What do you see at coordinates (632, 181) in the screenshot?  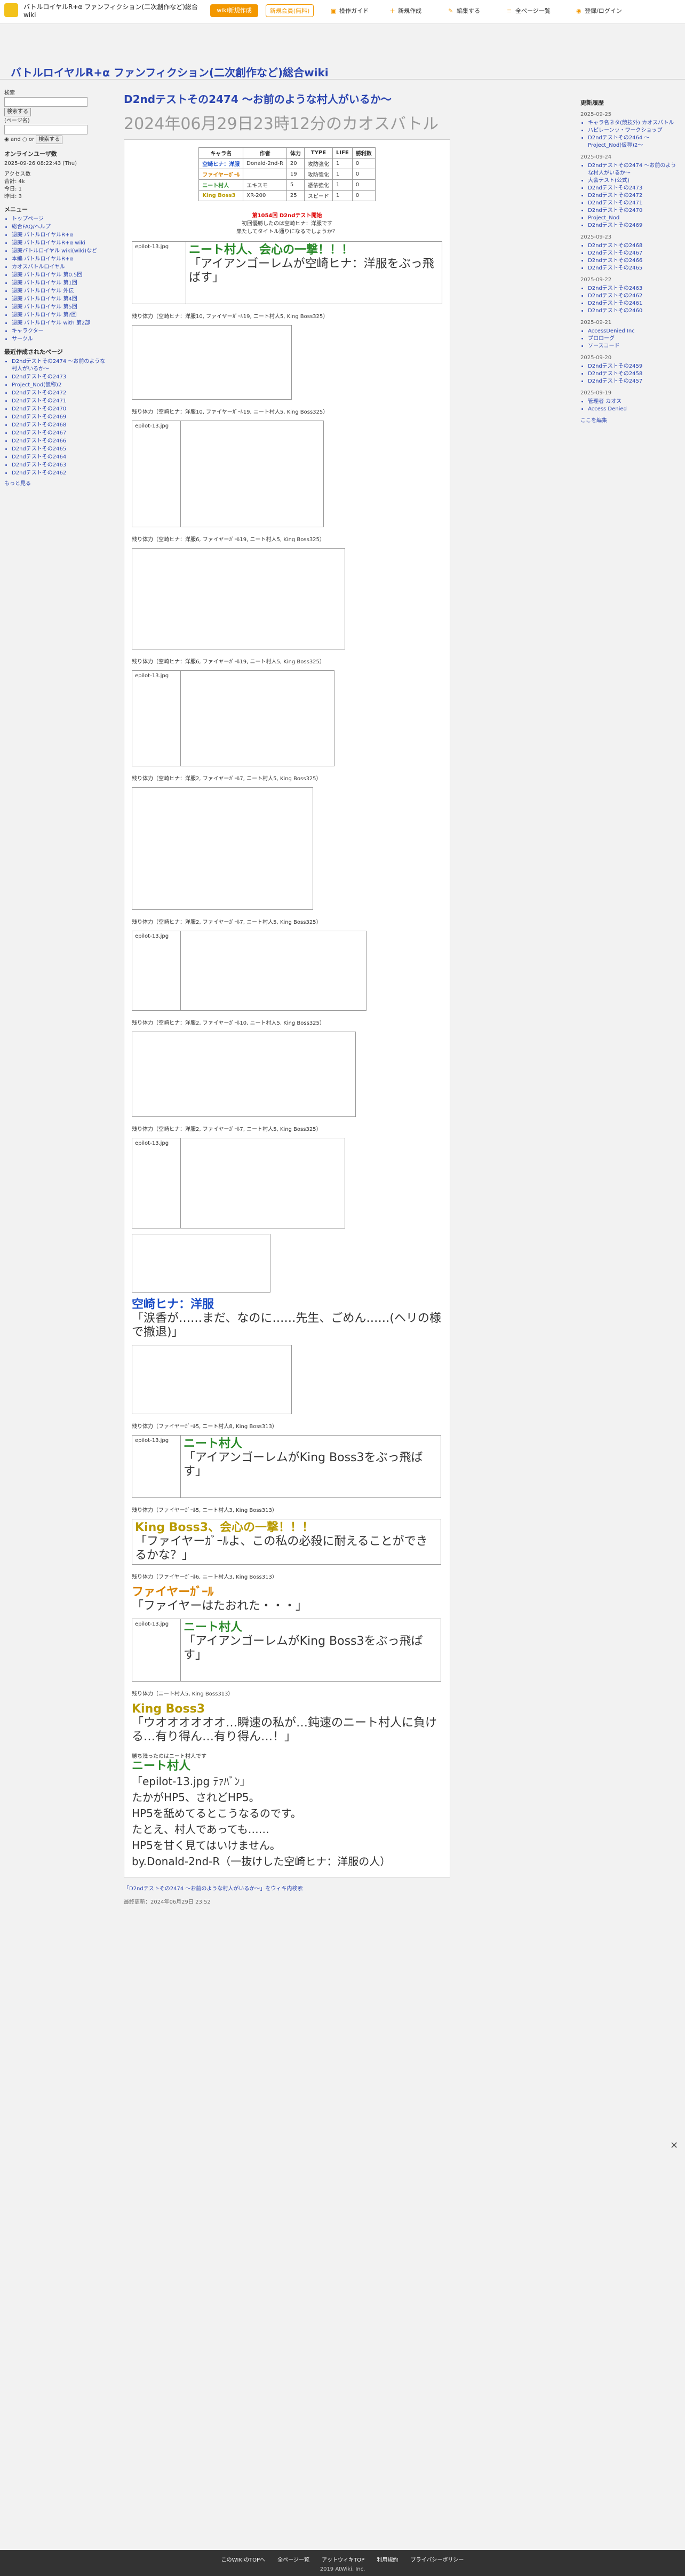 I see `history-item: 大会テスト(公式)` at bounding box center [632, 181].